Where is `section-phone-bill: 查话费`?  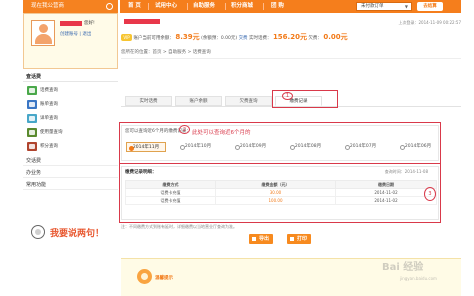
section-phone-bill: 查话费 is located at coordinates (70, 77).